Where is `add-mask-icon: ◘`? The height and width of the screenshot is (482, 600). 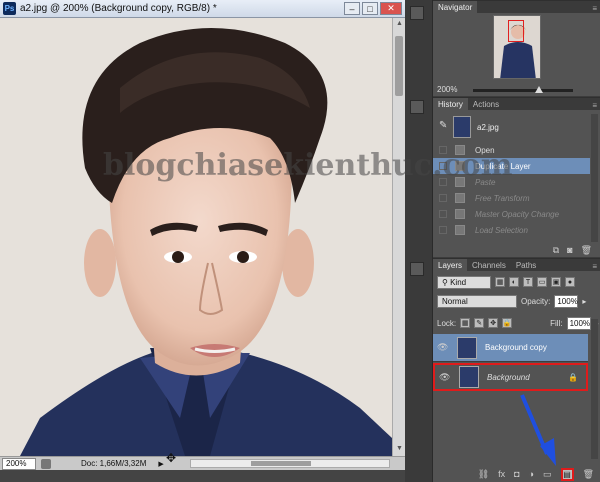 add-mask-icon: ◘ is located at coordinates (516, 474).